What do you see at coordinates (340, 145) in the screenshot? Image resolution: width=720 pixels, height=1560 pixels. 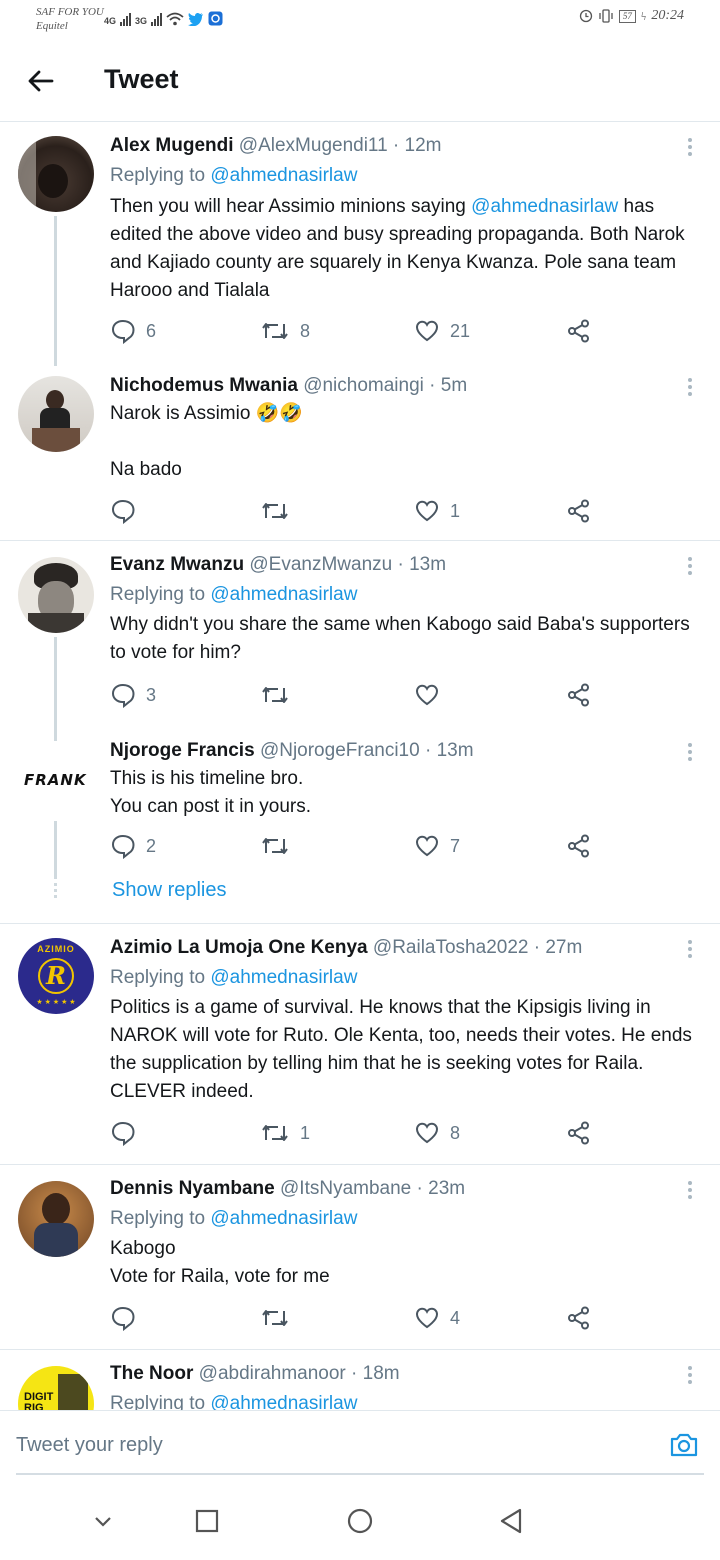 I see `handle: @AlexMugendi11 · 12m` at bounding box center [340, 145].